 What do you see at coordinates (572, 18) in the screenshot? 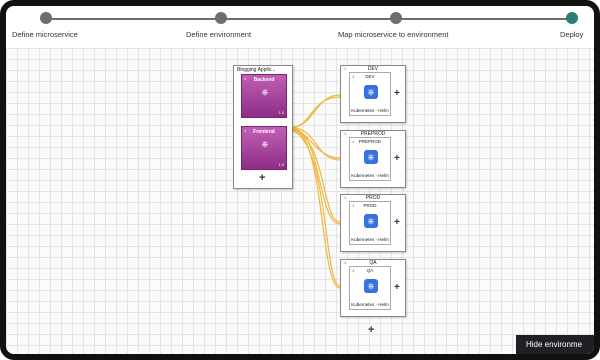
I see `step-dot-deploy` at bounding box center [572, 18].